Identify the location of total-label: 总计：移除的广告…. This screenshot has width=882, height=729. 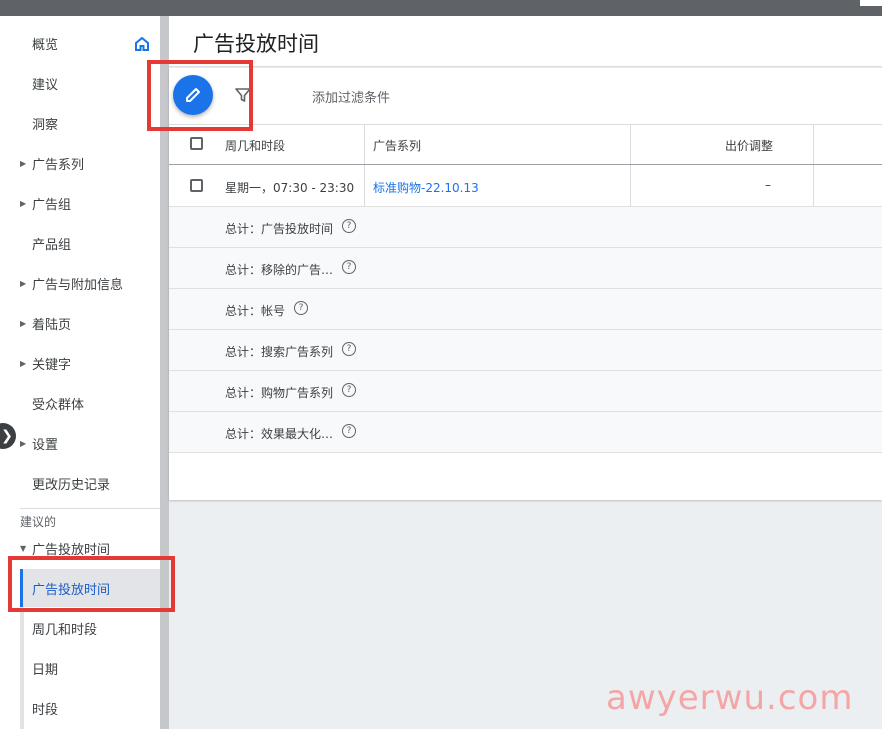
(279, 270).